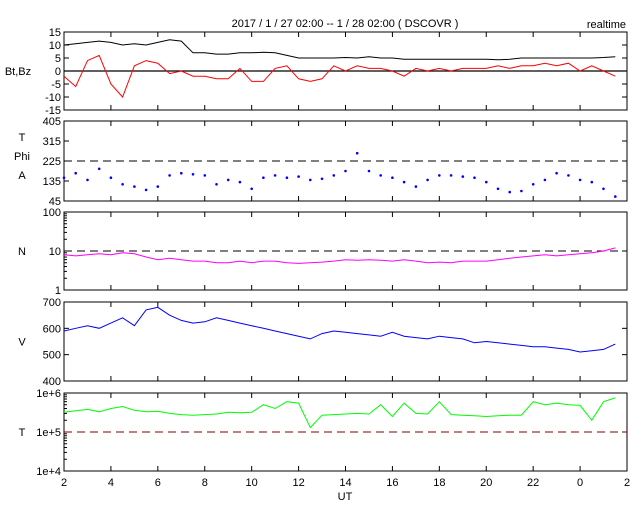 This screenshot has width=640, height=517. Describe the element at coordinates (52, 122) in the screenshot. I see `y-tick-label: 405` at that location.